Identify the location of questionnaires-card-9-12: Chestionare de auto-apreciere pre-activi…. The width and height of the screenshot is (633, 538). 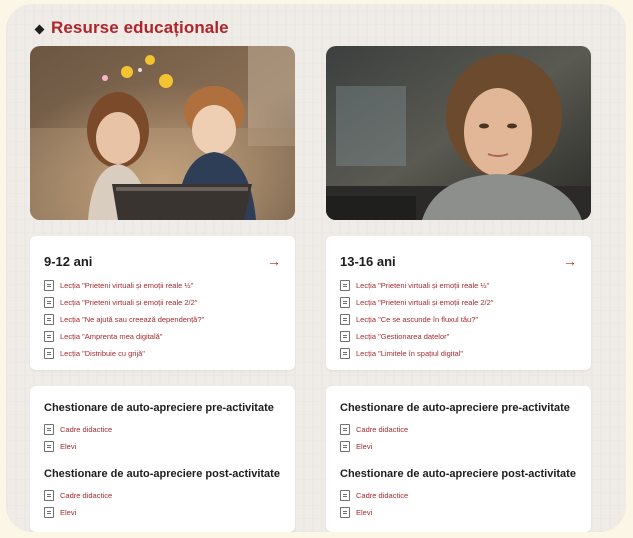
(162, 459).